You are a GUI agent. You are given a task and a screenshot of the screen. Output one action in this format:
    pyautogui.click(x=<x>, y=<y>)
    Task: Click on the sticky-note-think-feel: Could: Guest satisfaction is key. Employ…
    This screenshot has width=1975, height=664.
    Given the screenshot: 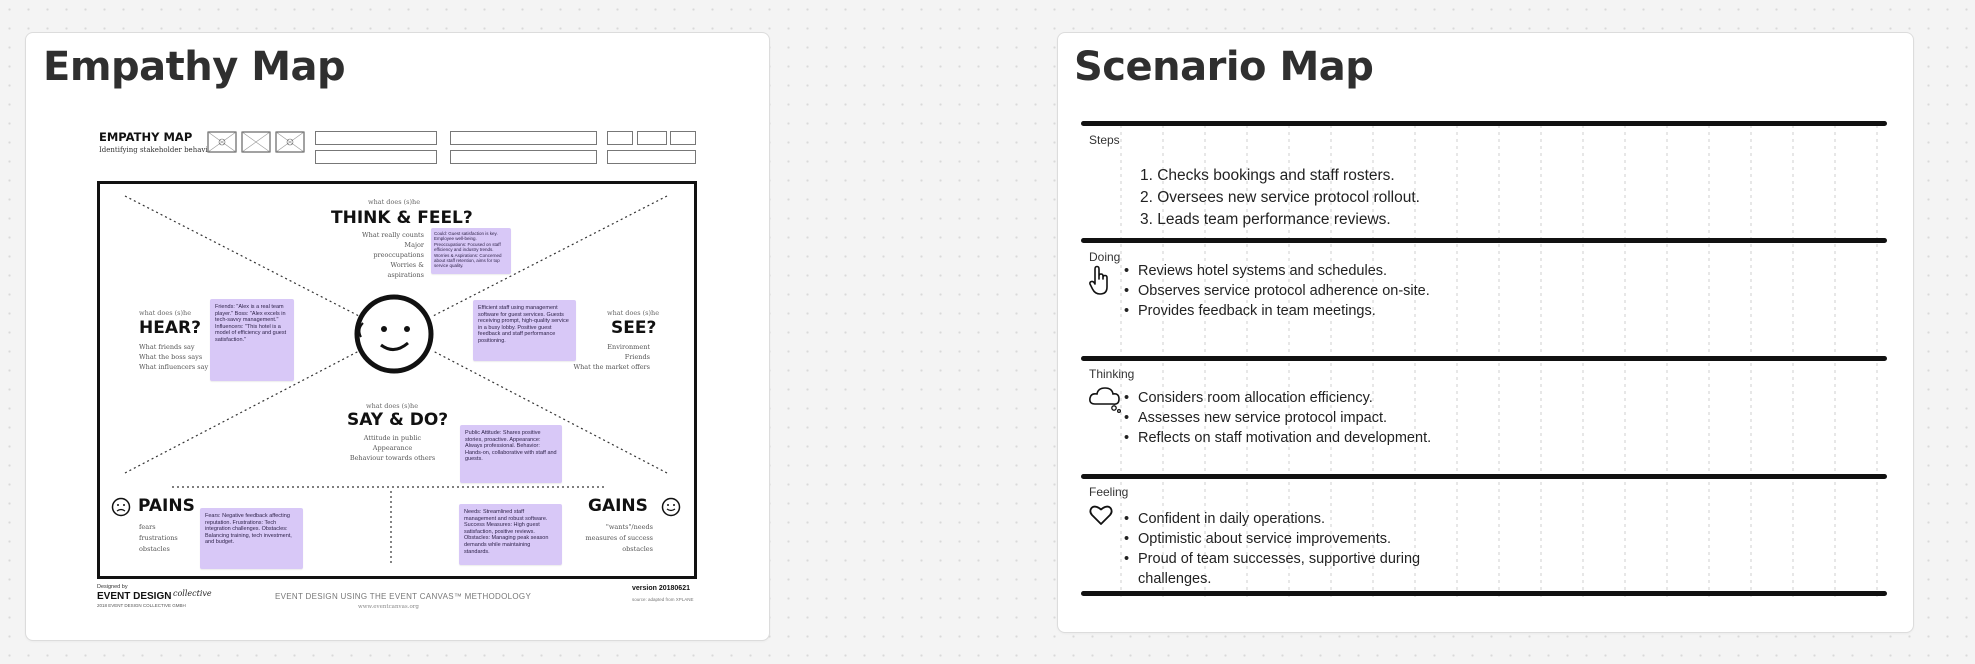 What is the action you would take?
    pyautogui.click(x=471, y=251)
    